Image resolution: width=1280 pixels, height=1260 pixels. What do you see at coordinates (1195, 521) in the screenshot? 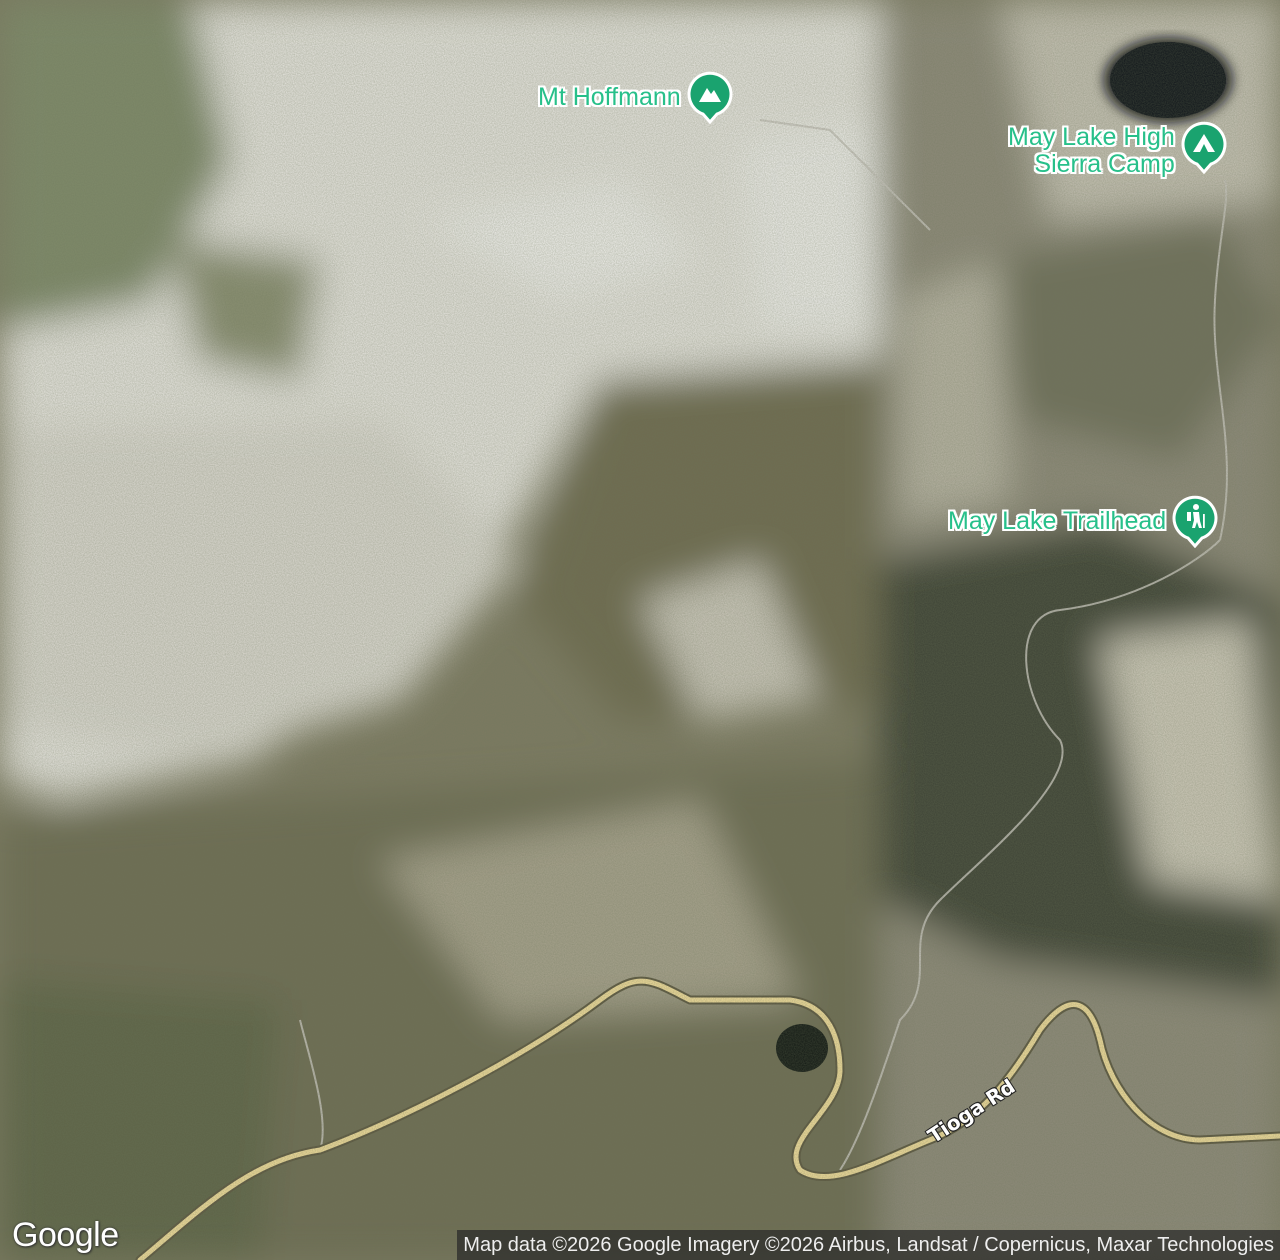
I see `hiker-icon` at bounding box center [1195, 521].